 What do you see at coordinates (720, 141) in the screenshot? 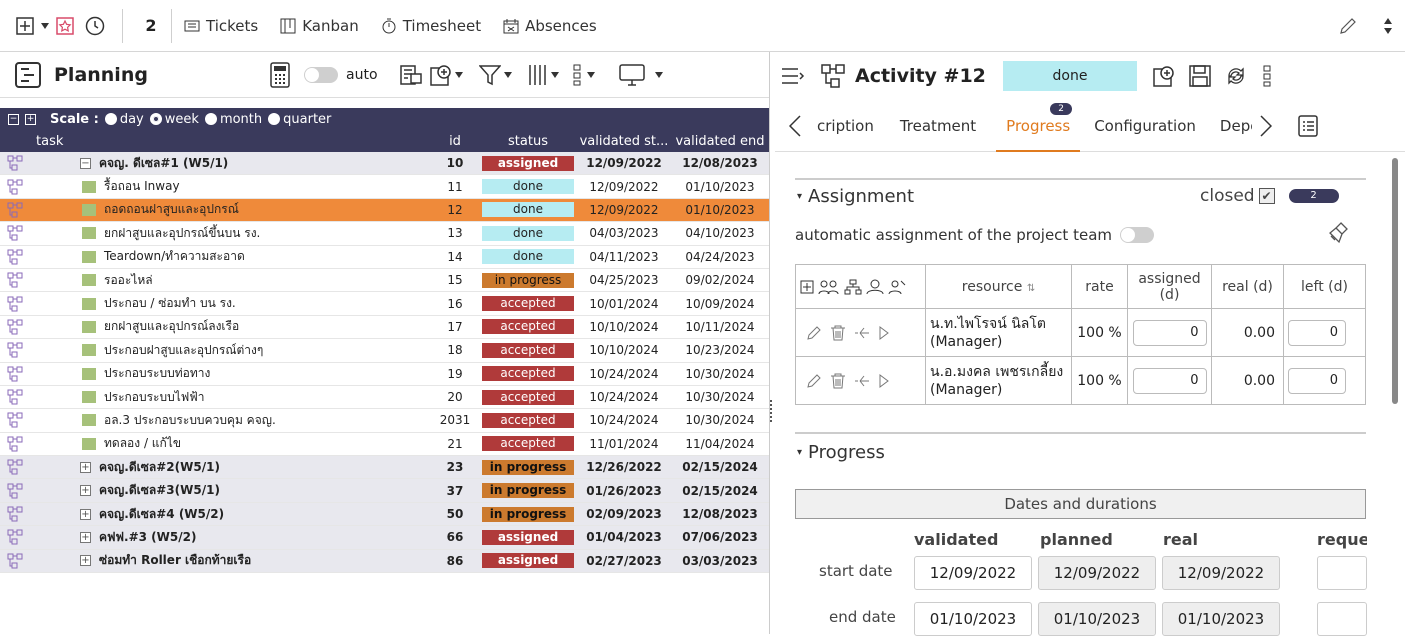
I see `column-validated-end: validated end` at bounding box center [720, 141].